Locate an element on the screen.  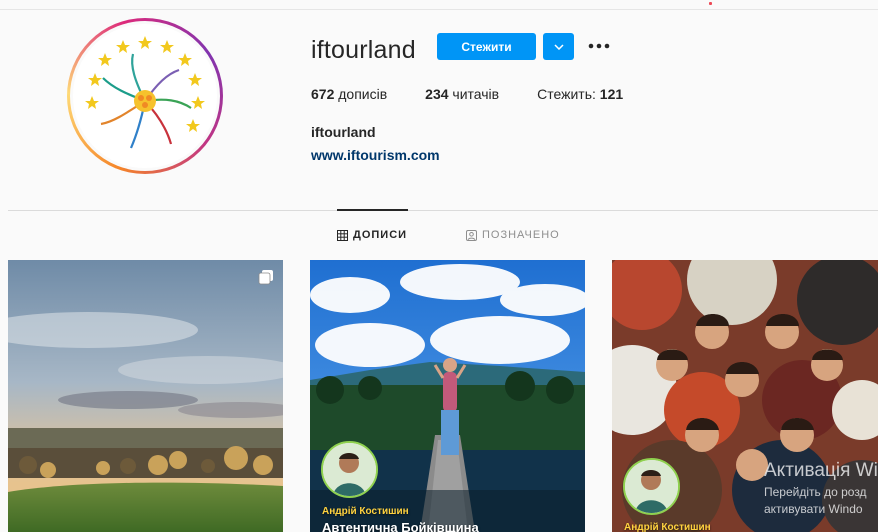
top-divider is located at coordinates (439, 5).